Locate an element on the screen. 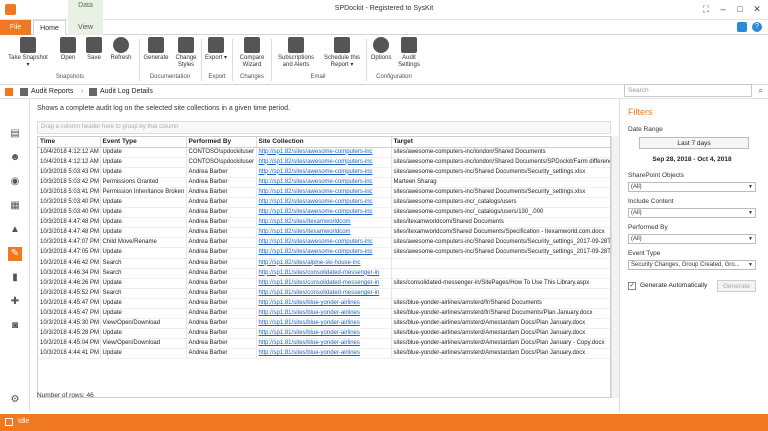 The image size is (768, 431). sharepoint-objects-select: (All) ▼ is located at coordinates (692, 187).